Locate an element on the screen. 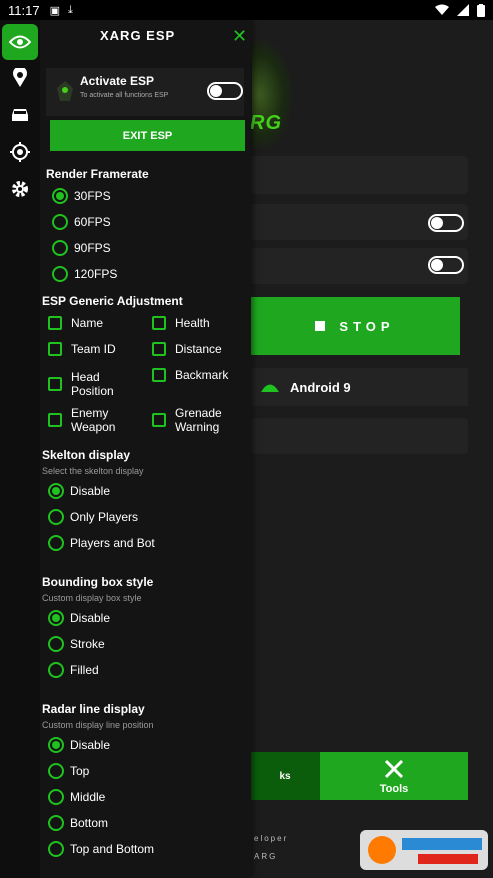 This screenshot has height=878, width=493. stop-label: STOP is located at coordinates (367, 326).